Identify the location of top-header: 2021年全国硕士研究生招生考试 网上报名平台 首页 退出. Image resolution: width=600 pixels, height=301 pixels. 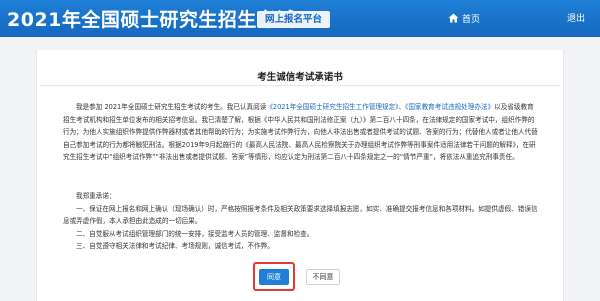
(300, 18).